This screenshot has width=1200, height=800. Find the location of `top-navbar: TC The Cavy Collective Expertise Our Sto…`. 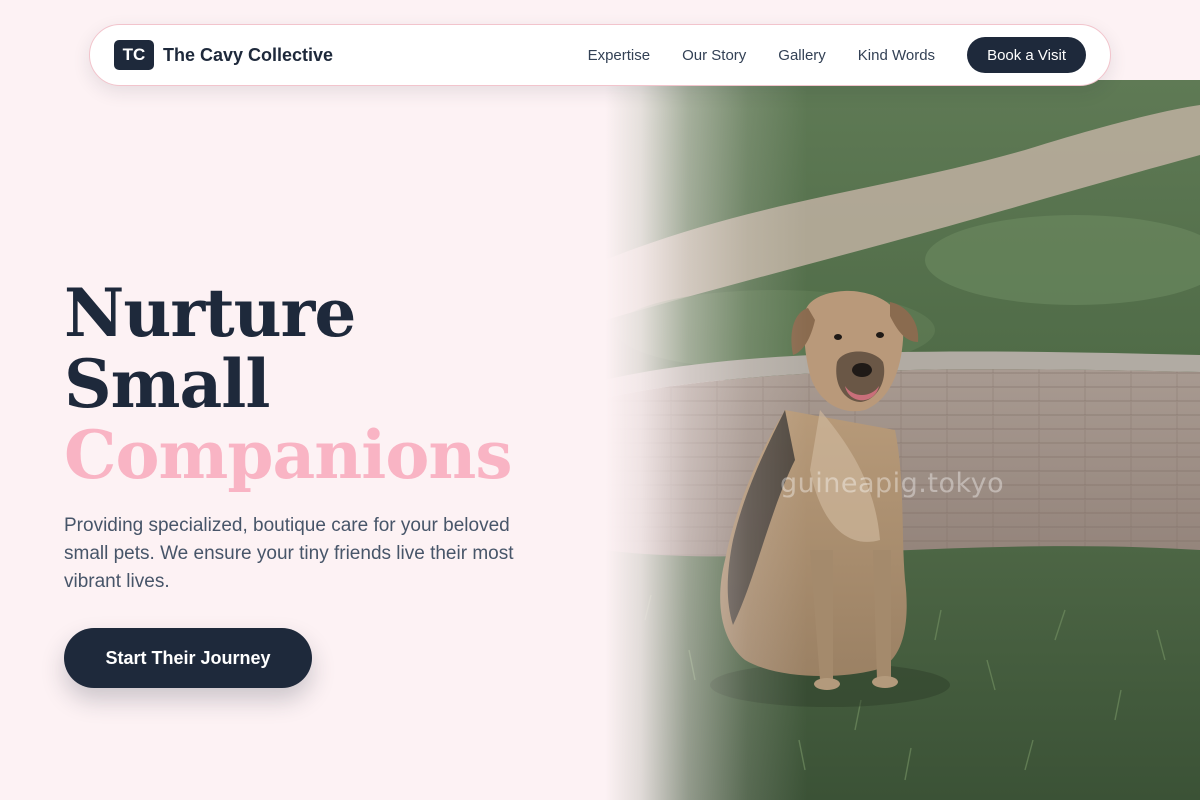

top-navbar: TC The Cavy Collective Expertise Our Sto… is located at coordinates (600, 55).